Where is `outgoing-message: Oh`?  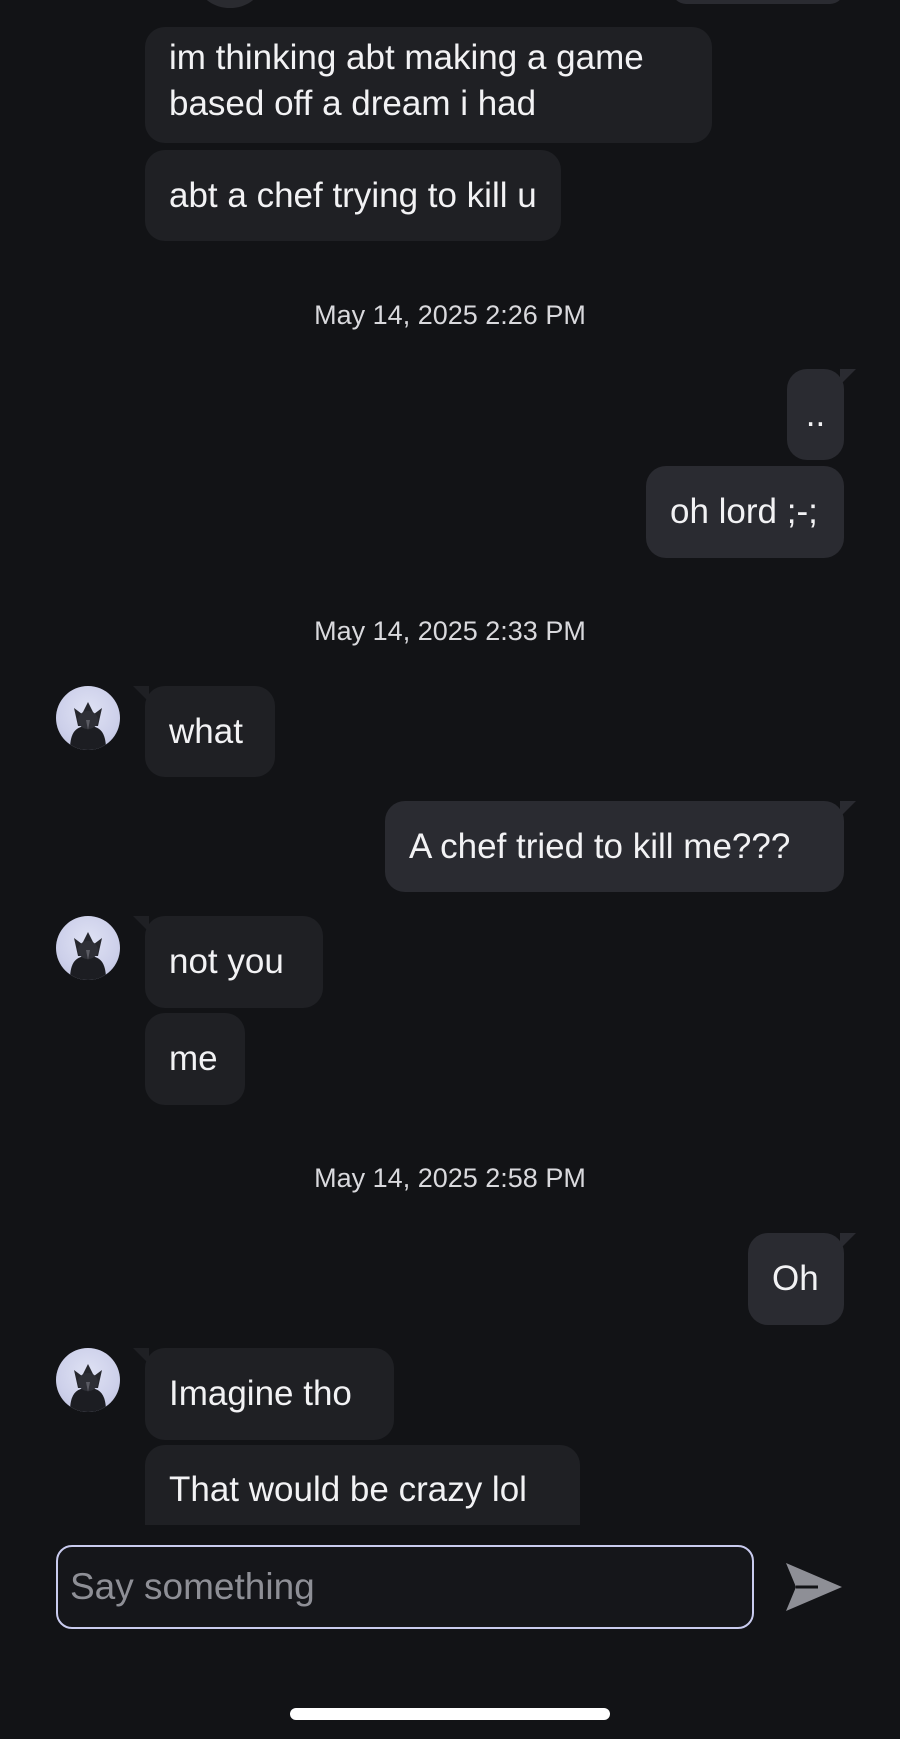 outgoing-message: Oh is located at coordinates (802, 1279).